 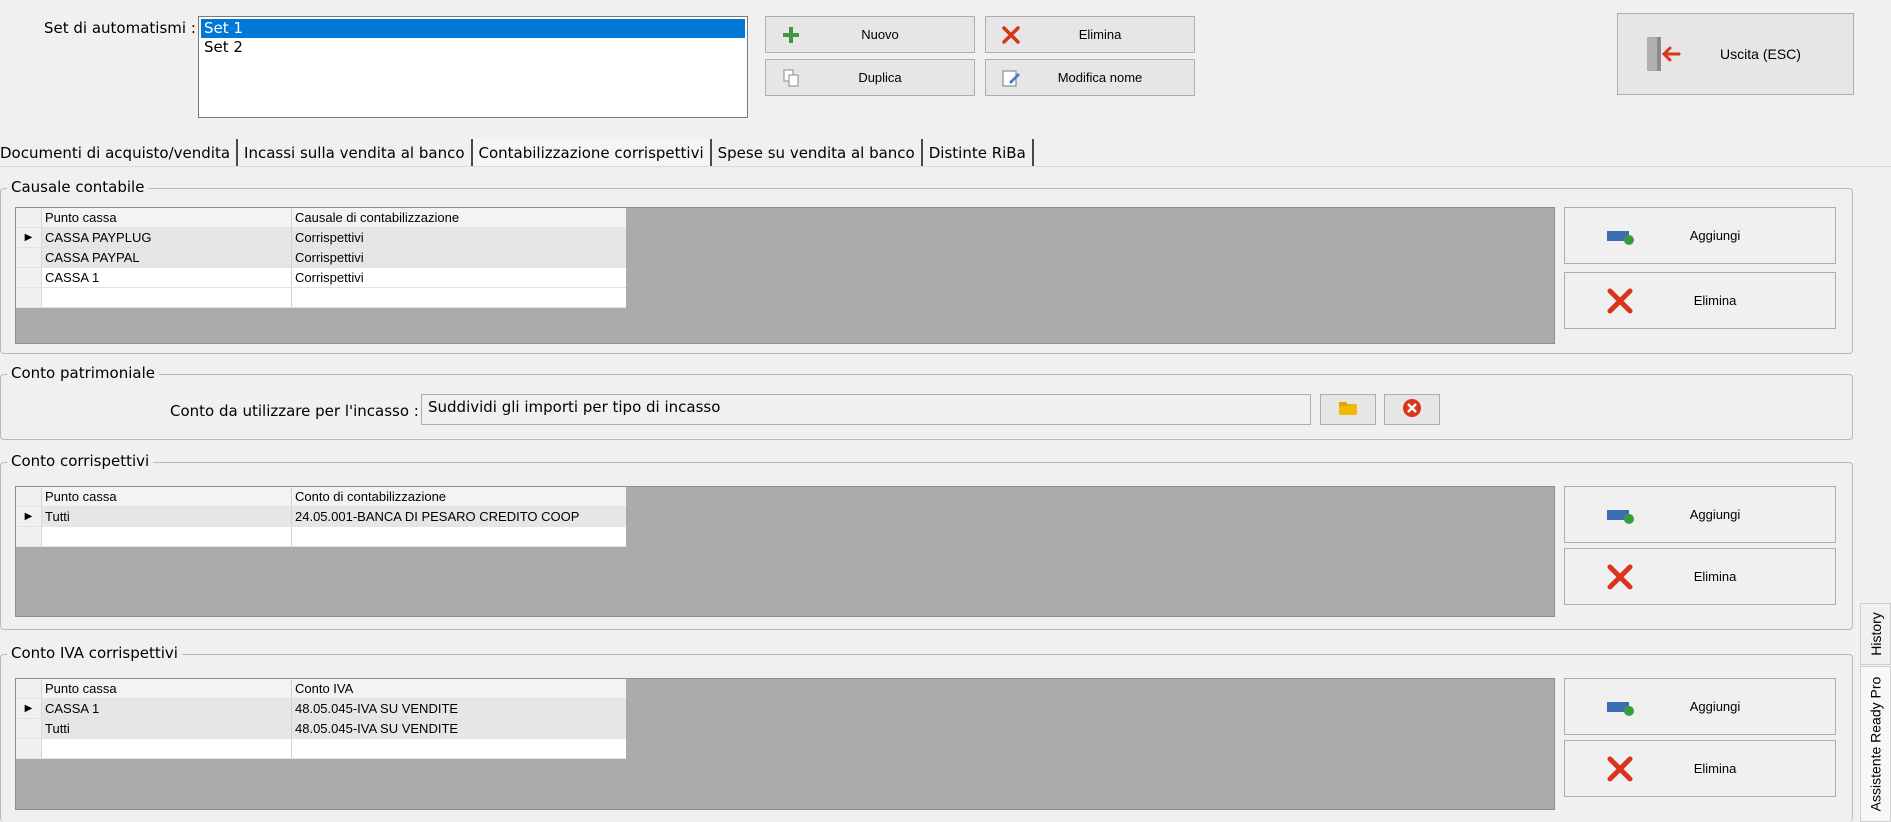 I want to click on iva-delete-button: Elimina, so click(x=1700, y=768).